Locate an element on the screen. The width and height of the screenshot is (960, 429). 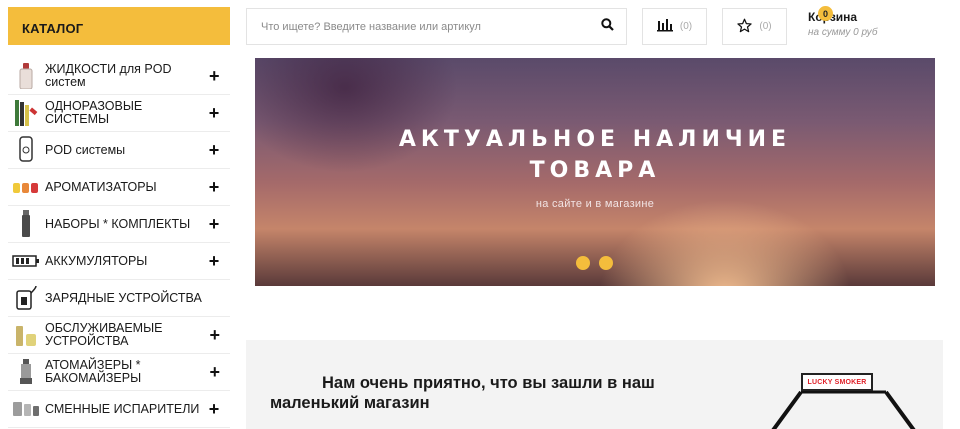
catalog-item-pod-systems: POD системы + is located at coordinates (119, 150).